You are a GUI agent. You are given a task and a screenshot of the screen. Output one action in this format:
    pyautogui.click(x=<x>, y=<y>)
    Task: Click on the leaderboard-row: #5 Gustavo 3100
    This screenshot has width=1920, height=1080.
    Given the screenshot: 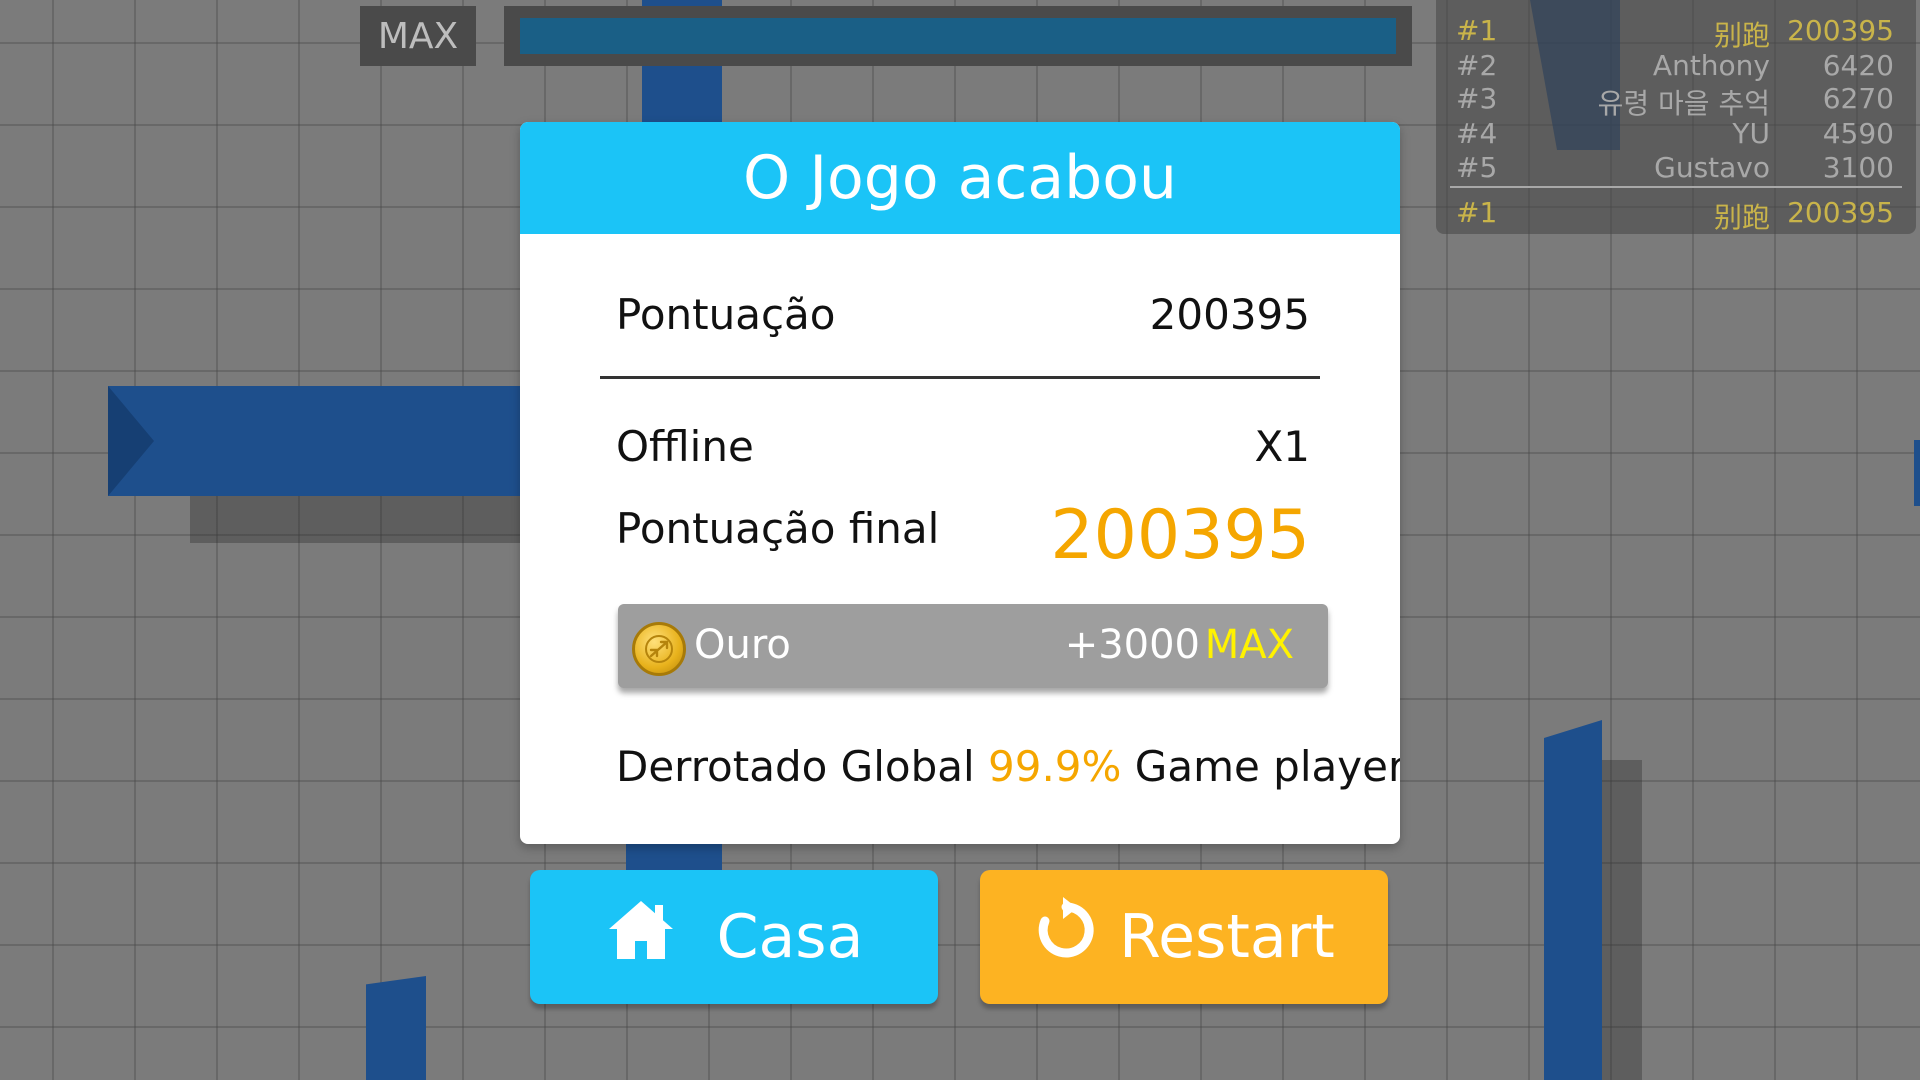 What is the action you would take?
    pyautogui.click(x=1676, y=168)
    